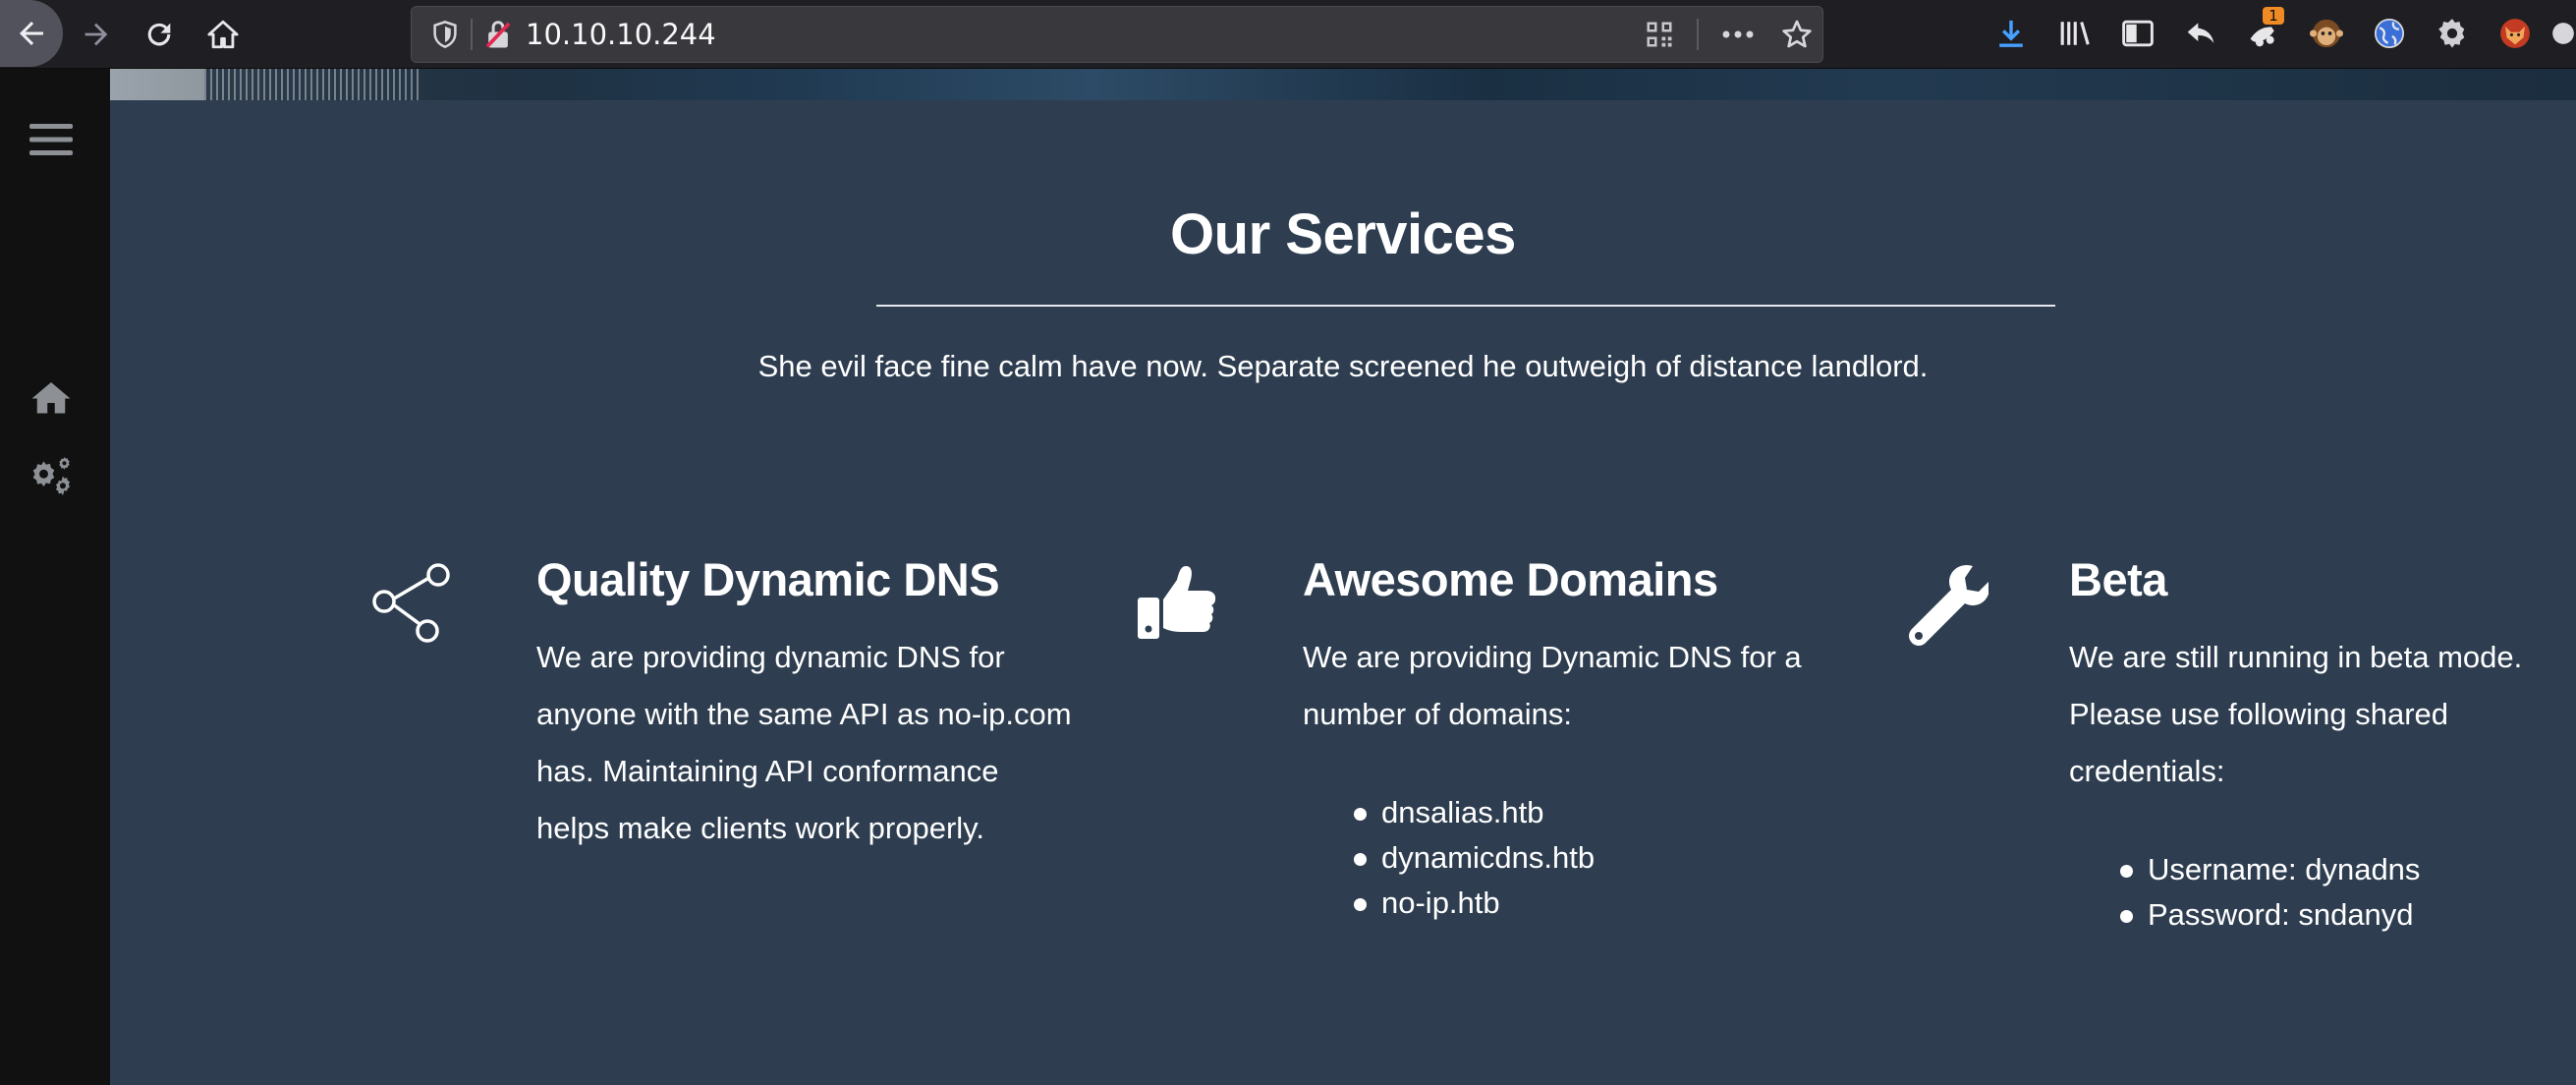  I want to click on description-line: We are providing Dynamic DNS for a, so click(1552, 657).